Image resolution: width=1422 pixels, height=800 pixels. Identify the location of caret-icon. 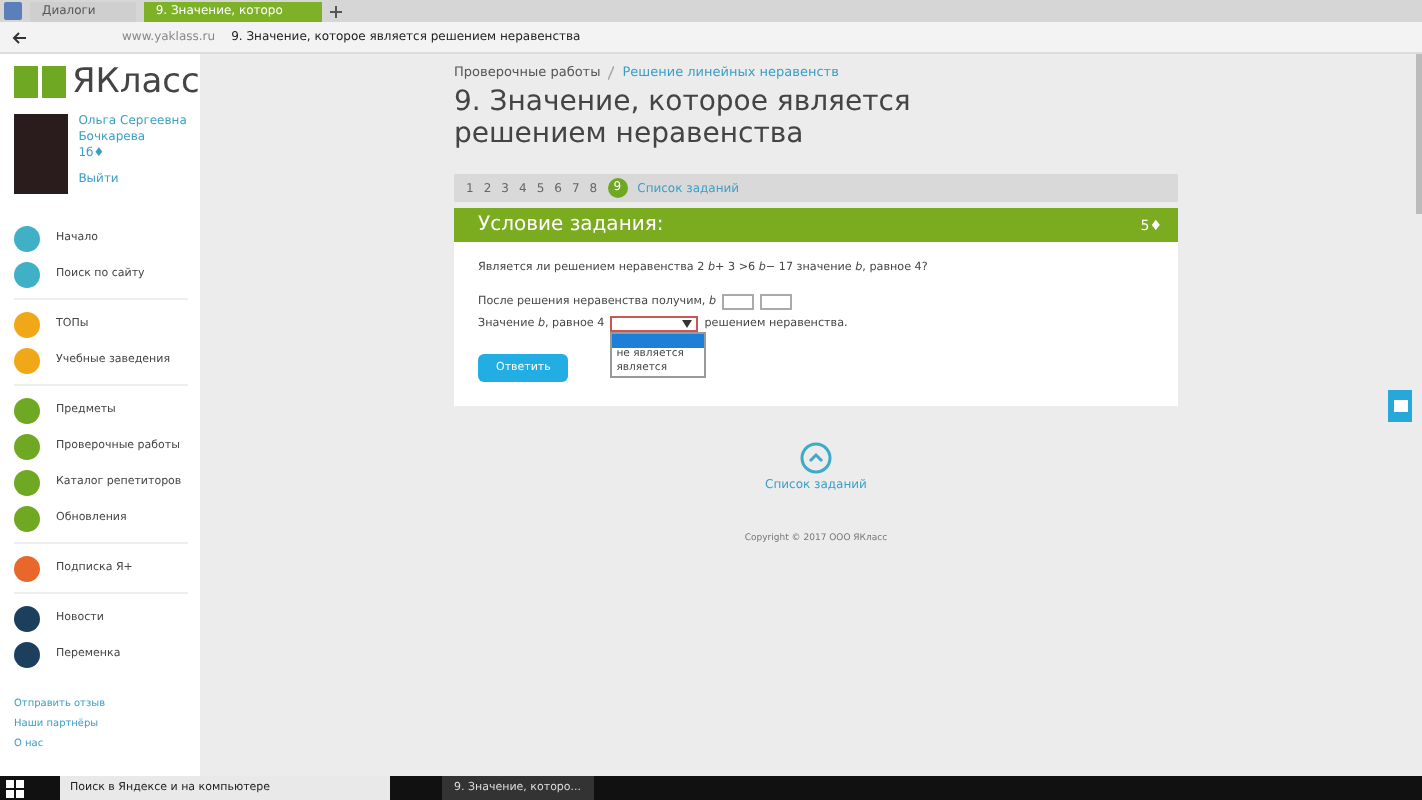
(687, 324).